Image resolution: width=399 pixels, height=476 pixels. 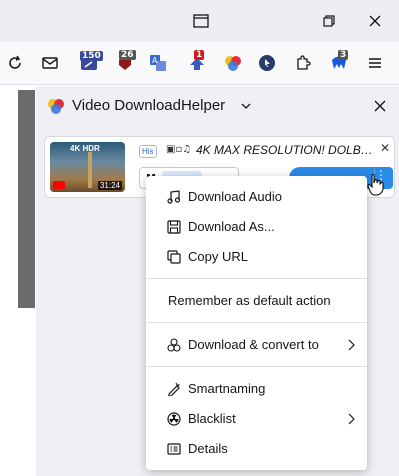 What do you see at coordinates (174, 197) in the screenshot?
I see `music-note-icon` at bounding box center [174, 197].